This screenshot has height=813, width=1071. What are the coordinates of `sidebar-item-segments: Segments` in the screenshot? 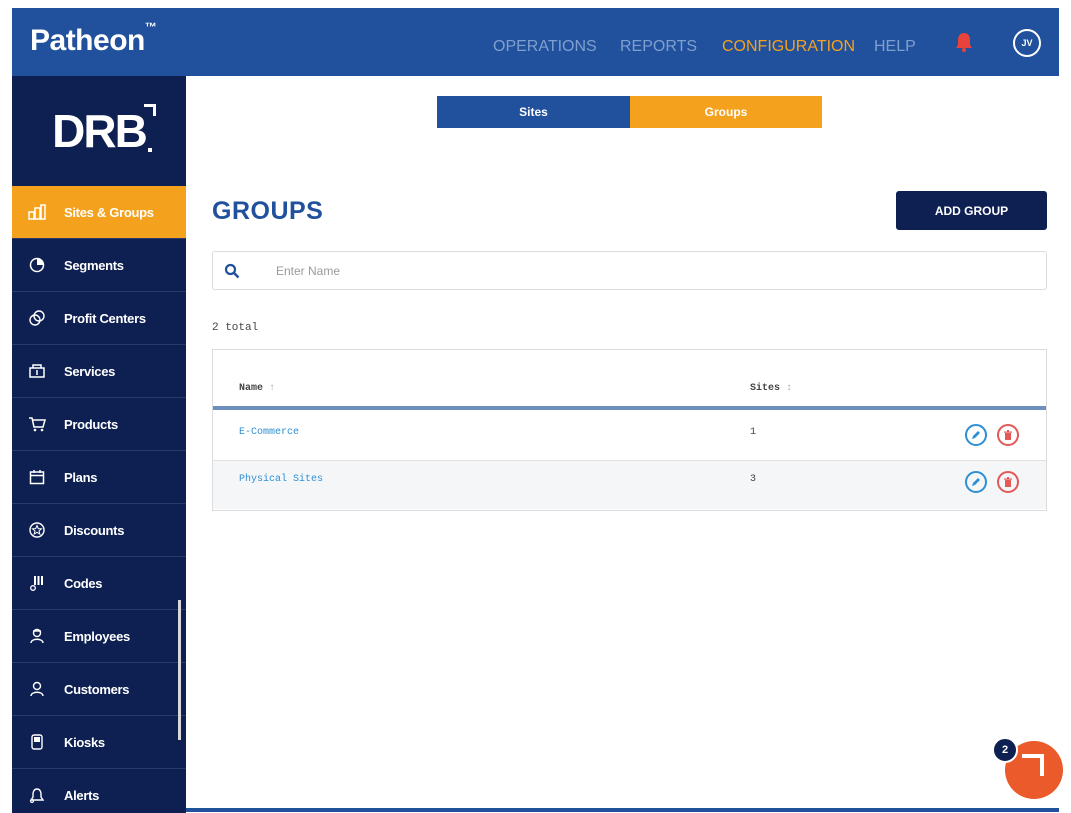 It's located at (99, 265).